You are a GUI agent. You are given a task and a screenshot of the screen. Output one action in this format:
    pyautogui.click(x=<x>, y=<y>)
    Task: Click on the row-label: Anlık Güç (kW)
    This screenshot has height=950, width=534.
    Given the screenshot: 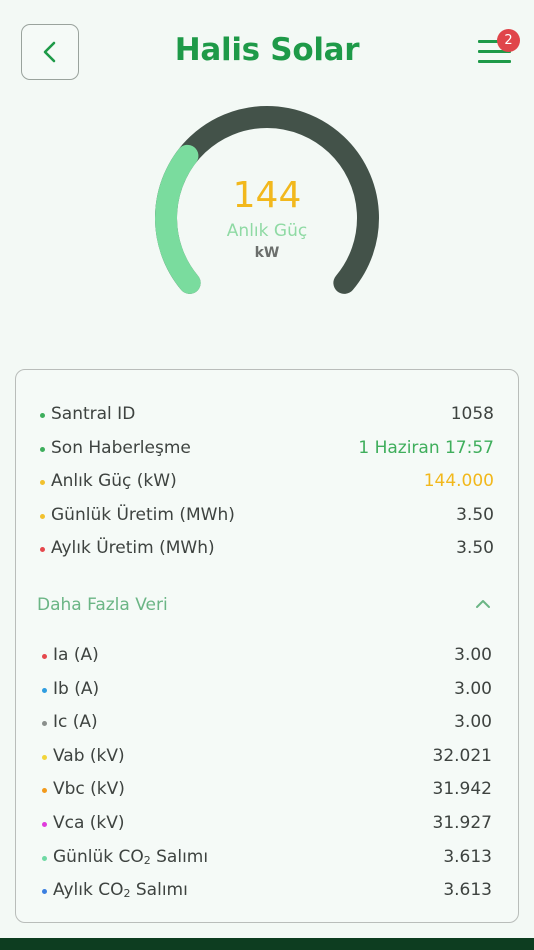 What is the action you would take?
    pyautogui.click(x=114, y=481)
    